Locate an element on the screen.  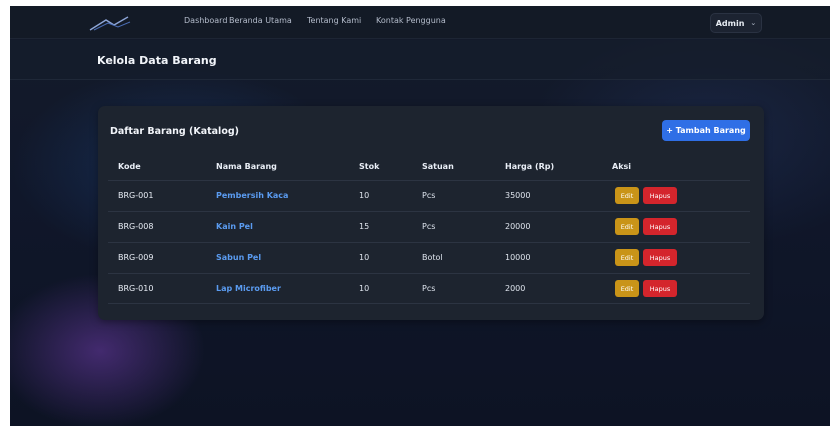
column-header-nama-barang: Nama Barang is located at coordinates (246, 166).